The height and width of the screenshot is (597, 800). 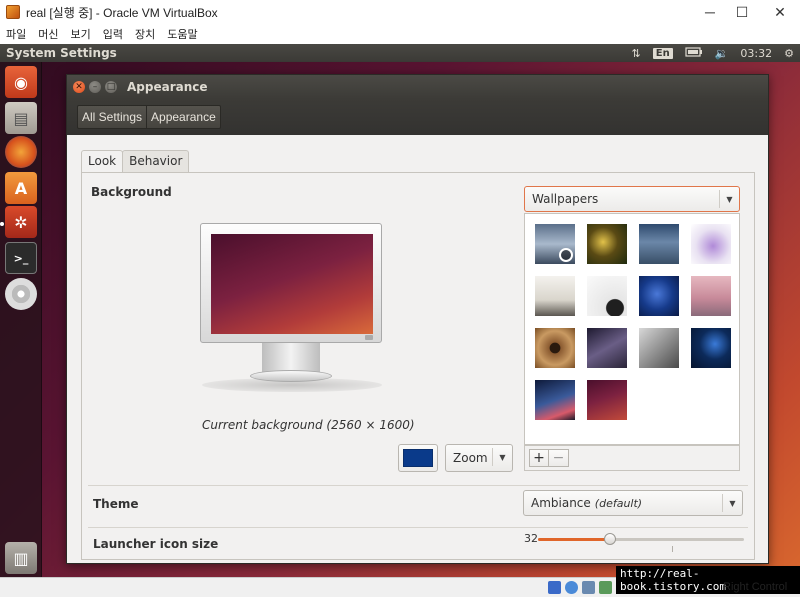 I want to click on background-preview, so click(x=291, y=283).